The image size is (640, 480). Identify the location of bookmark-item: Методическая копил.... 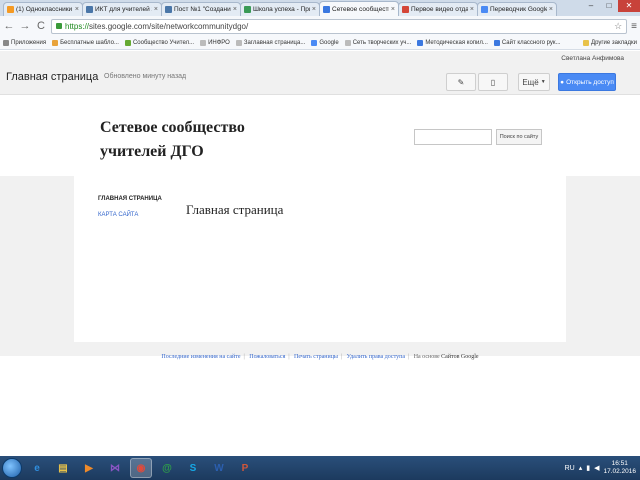
(452, 42).